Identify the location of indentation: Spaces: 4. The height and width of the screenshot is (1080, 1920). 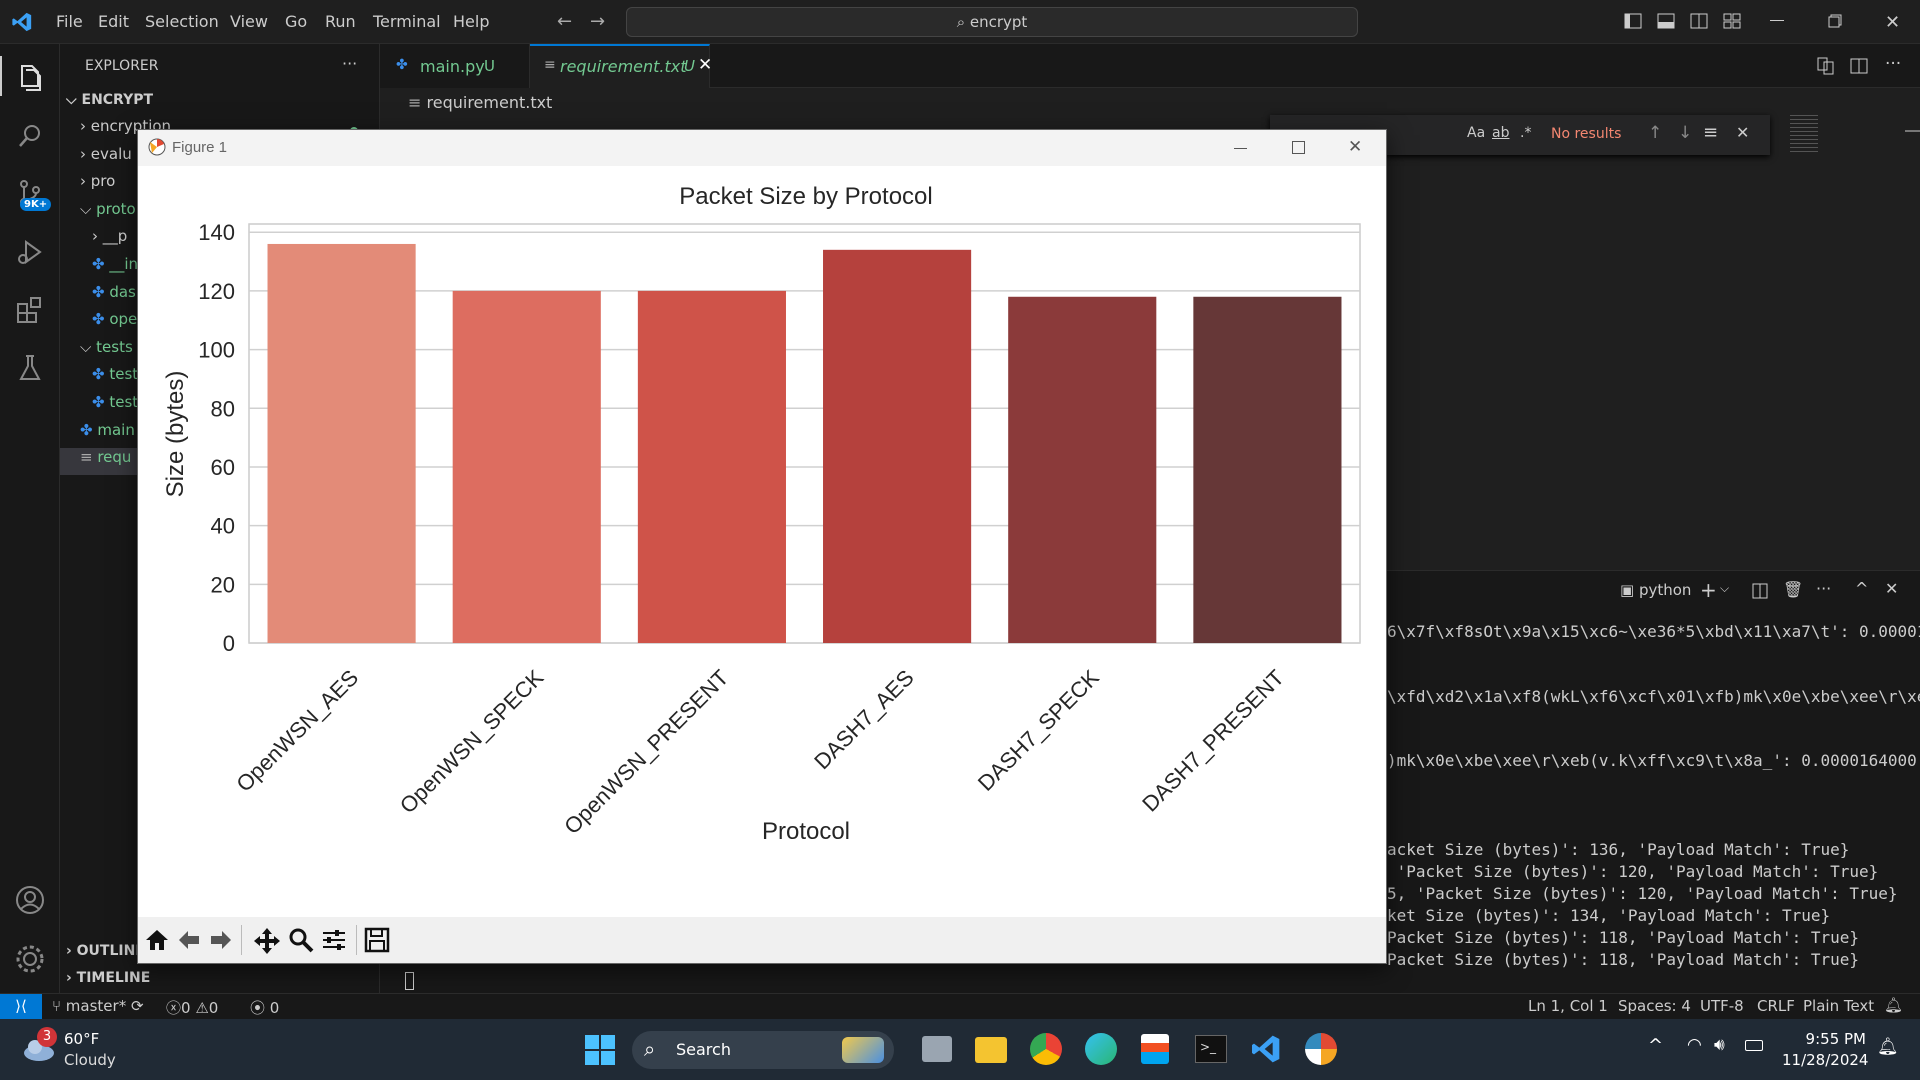
(1654, 1006).